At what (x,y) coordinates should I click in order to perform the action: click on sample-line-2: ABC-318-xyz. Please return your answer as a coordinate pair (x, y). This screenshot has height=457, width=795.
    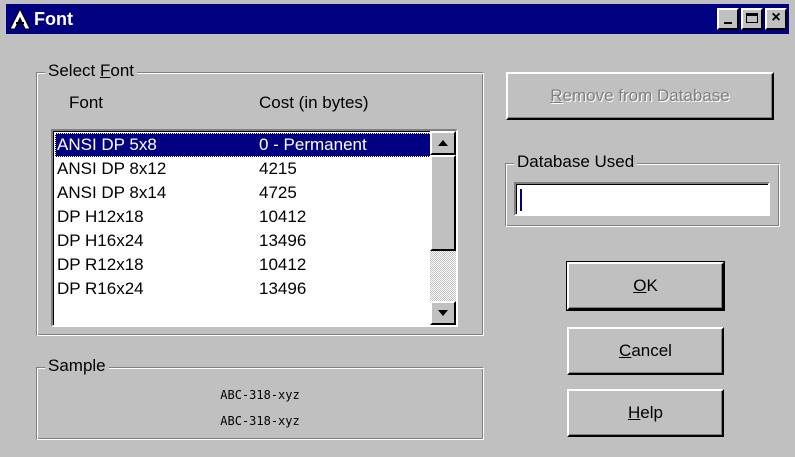
    Looking at the image, I should click on (260, 421).